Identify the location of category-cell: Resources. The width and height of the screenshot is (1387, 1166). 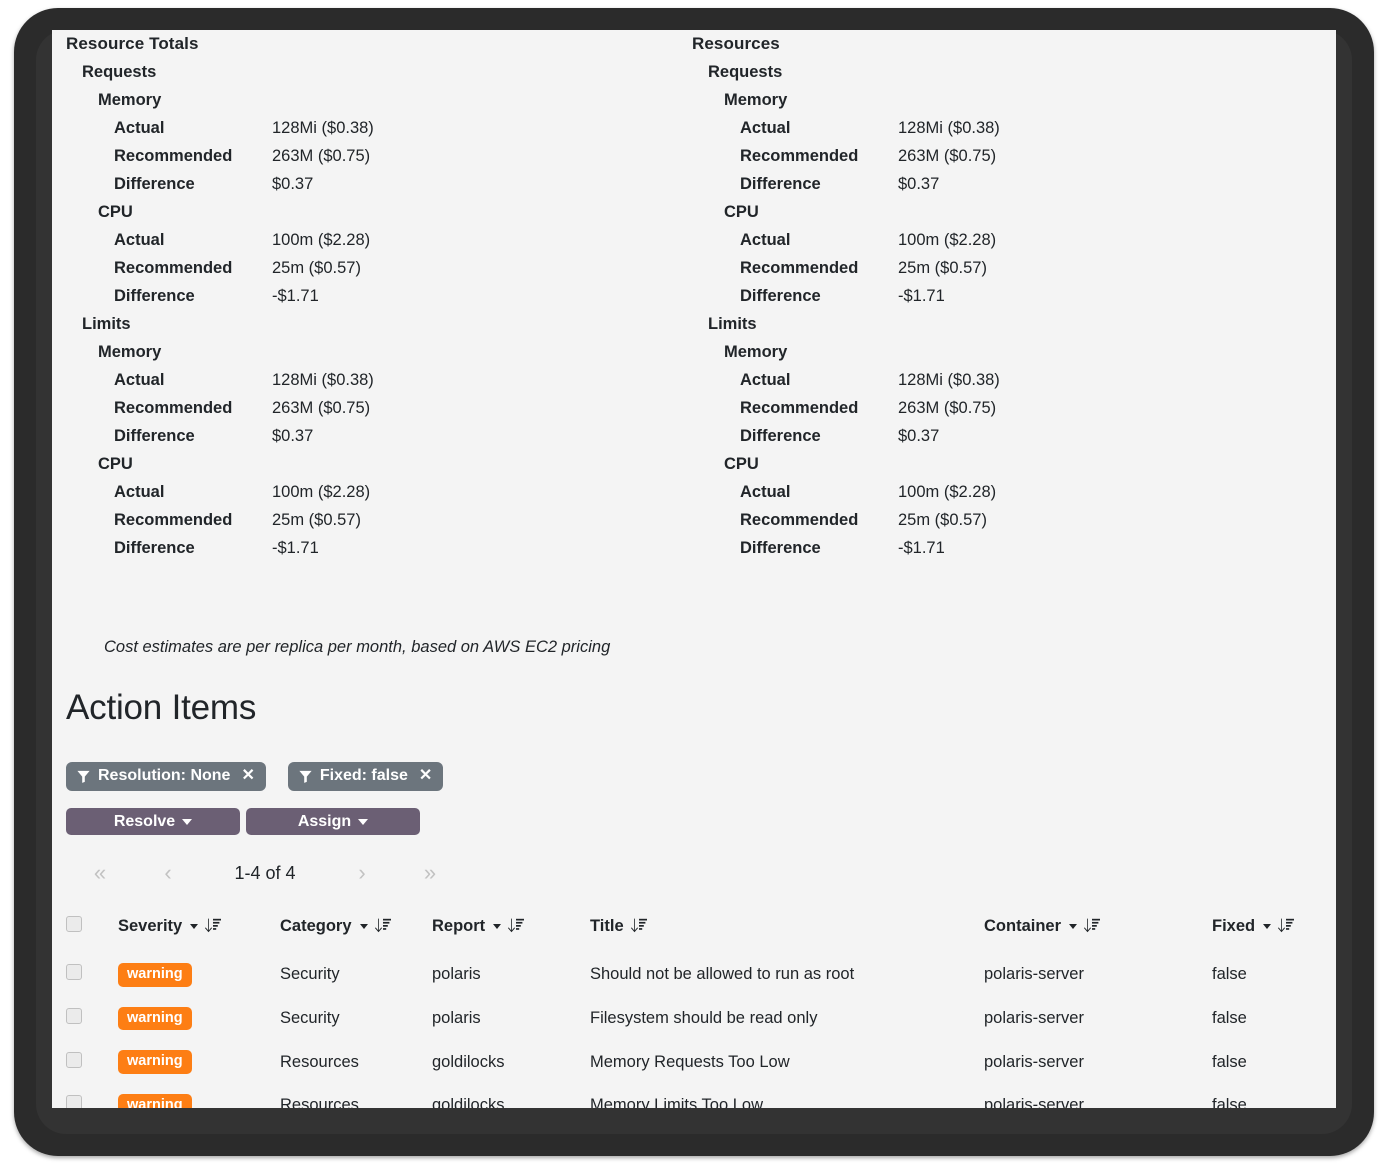
(319, 1102).